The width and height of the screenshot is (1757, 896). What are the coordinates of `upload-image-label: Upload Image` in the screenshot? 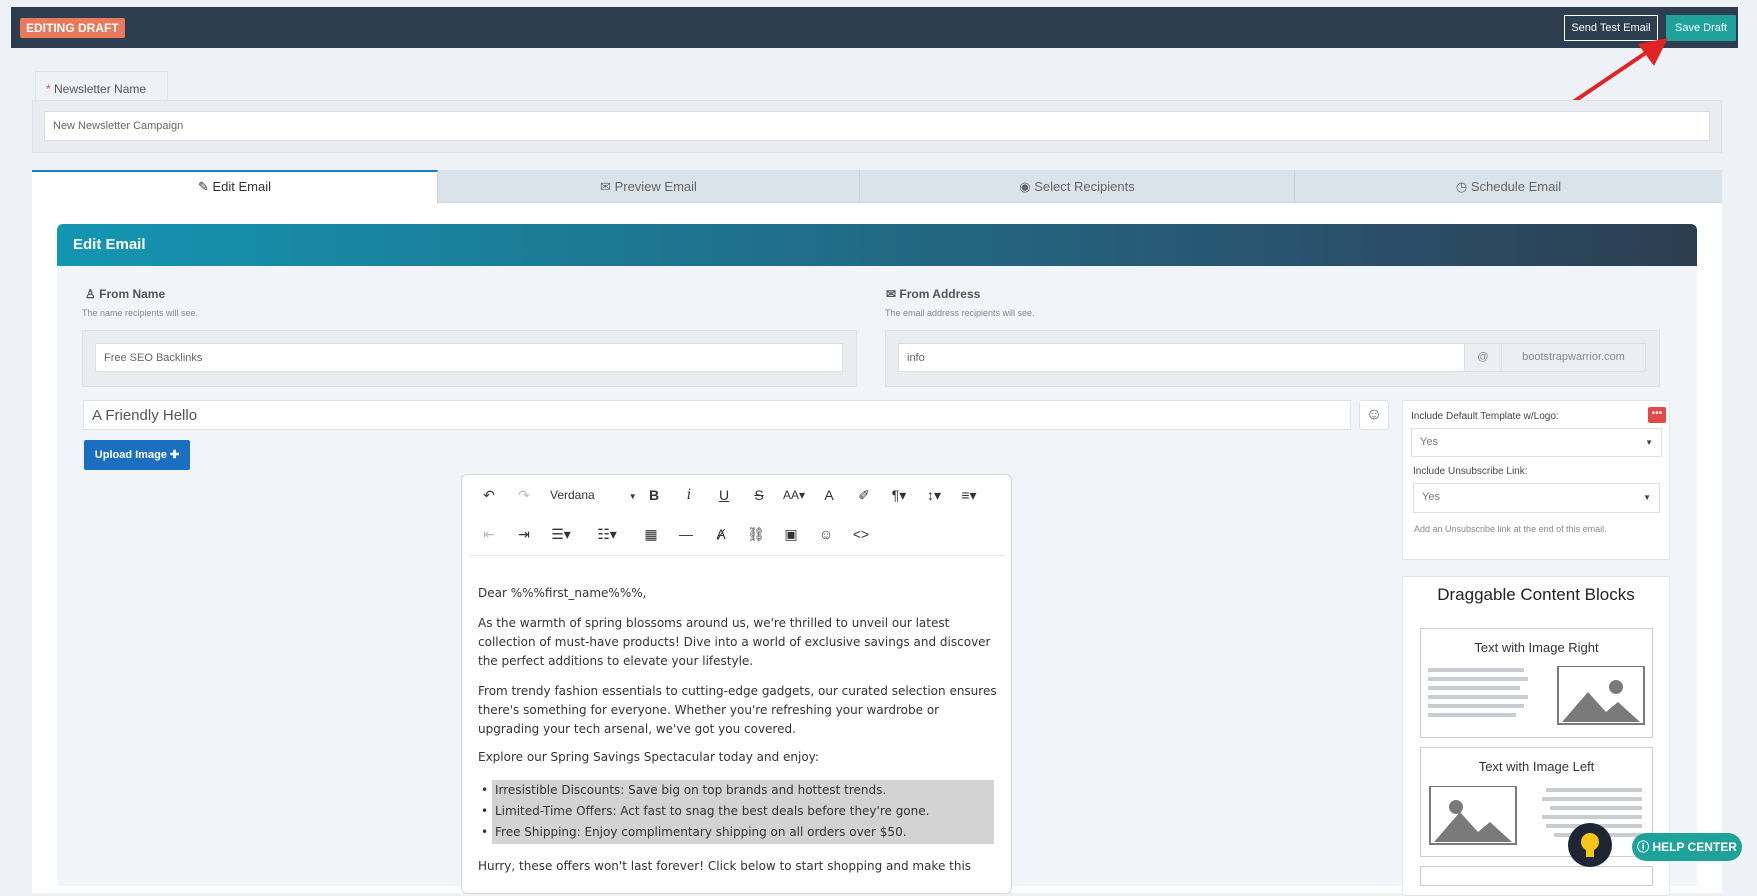 It's located at (130, 455).